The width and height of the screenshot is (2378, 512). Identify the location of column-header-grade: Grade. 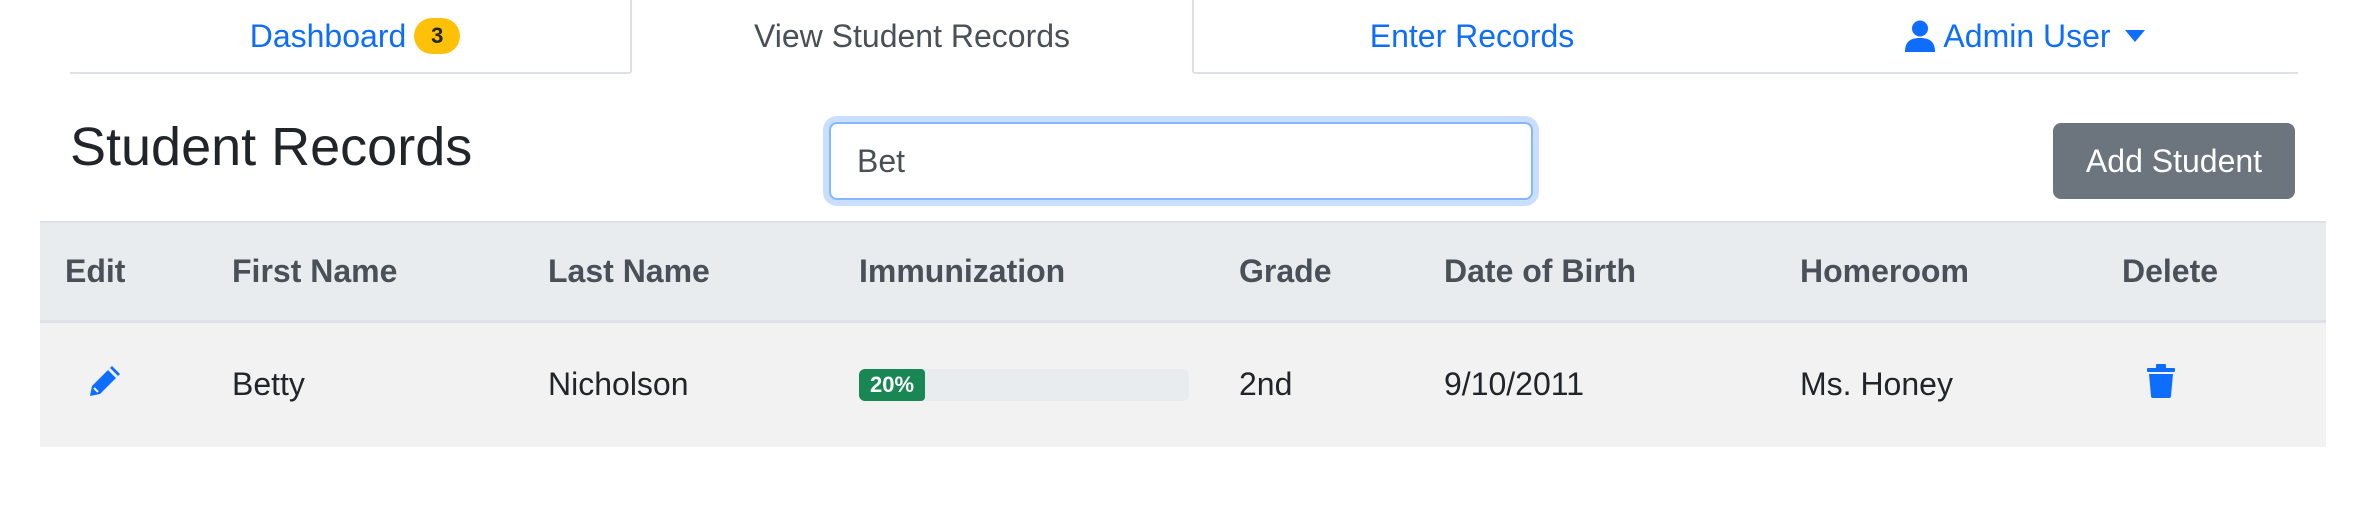
(1341, 272).